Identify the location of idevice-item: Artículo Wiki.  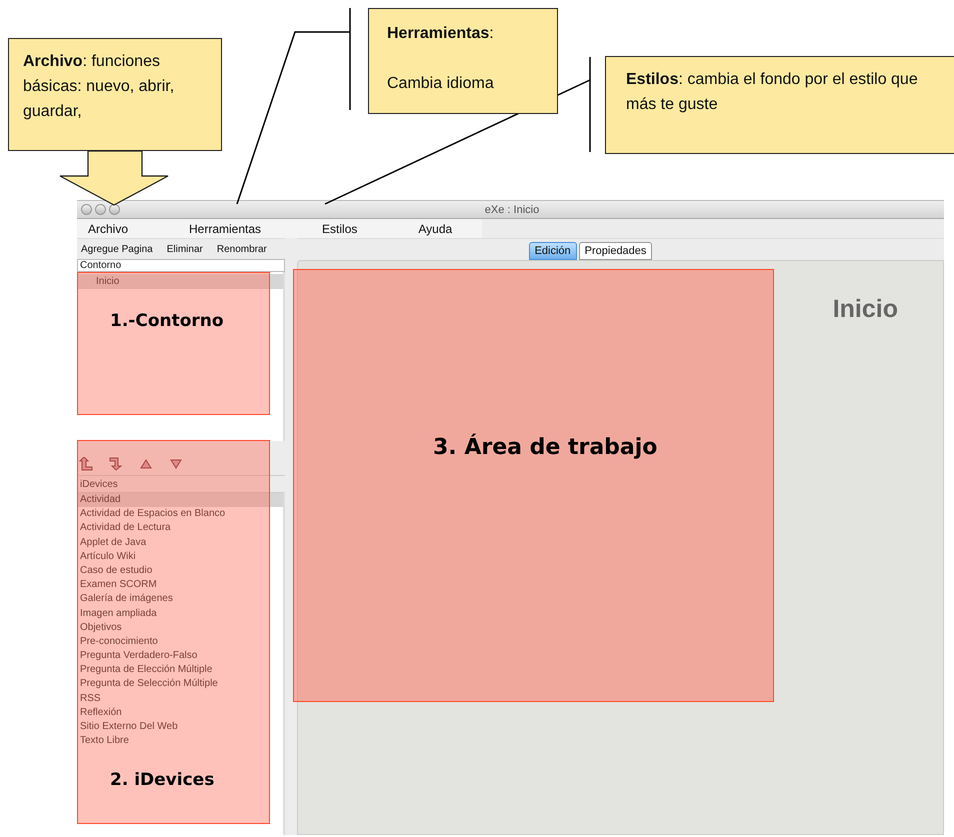
(180, 557).